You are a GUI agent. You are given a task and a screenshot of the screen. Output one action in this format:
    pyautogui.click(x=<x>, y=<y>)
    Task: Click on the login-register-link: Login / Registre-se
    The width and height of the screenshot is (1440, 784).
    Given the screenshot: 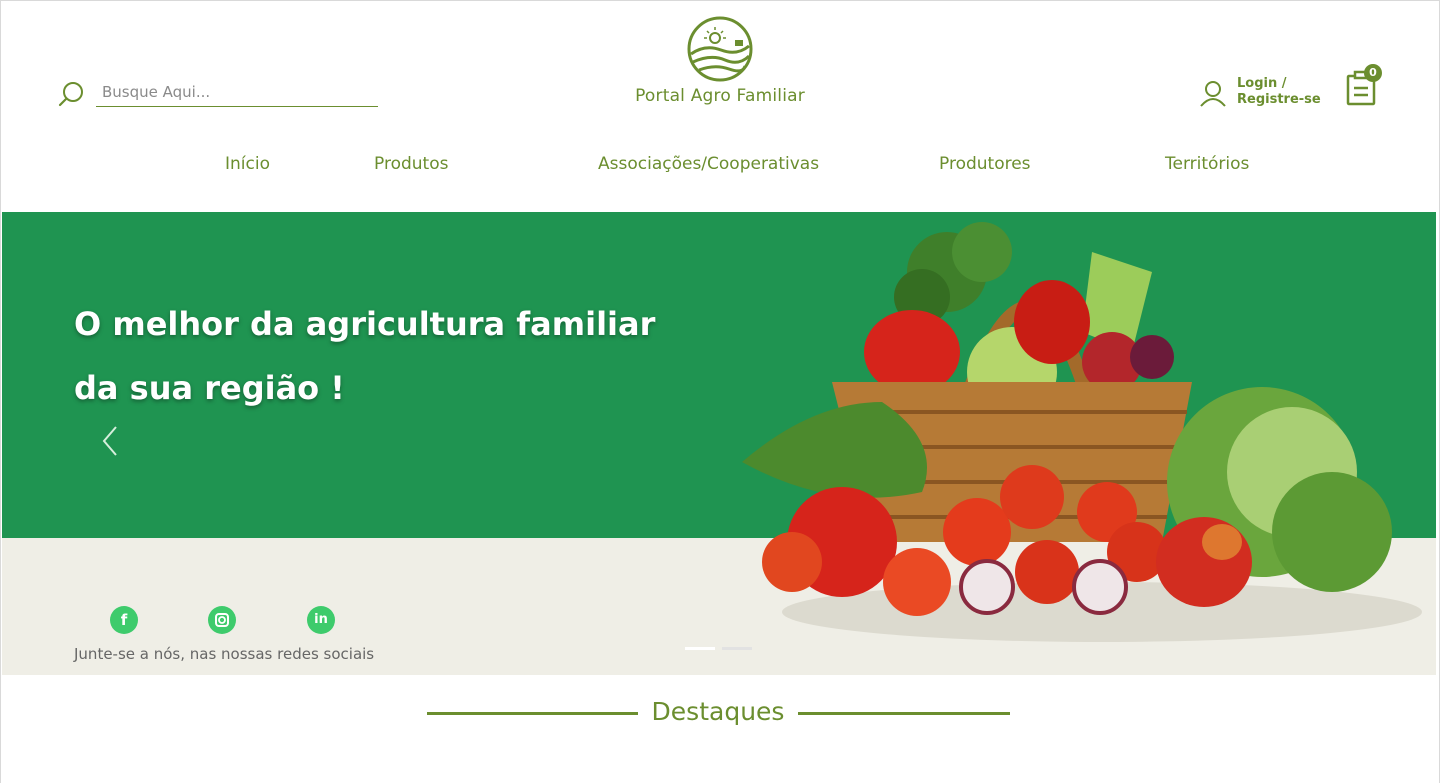 What is the action you would take?
    pyautogui.click(x=1263, y=94)
    